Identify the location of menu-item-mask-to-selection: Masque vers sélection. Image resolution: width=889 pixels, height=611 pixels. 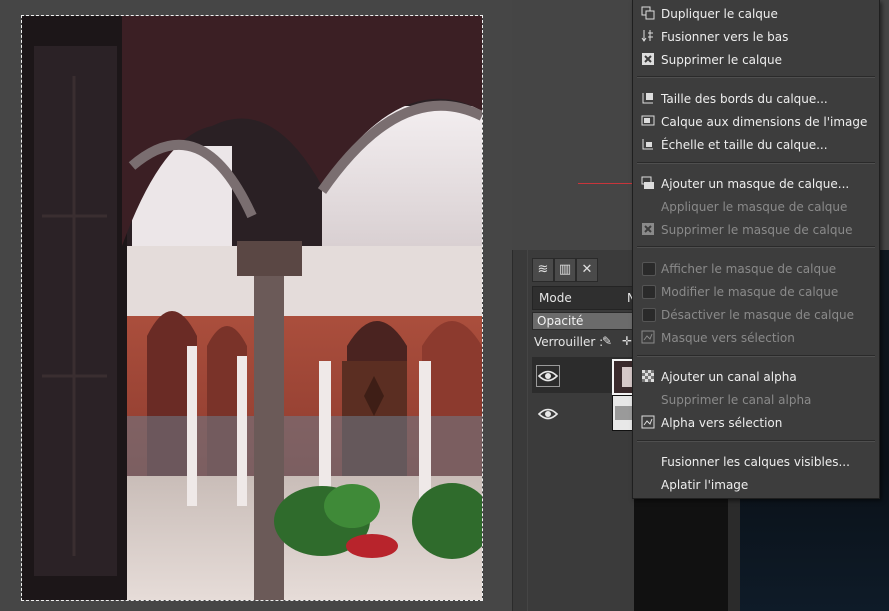
(756, 338).